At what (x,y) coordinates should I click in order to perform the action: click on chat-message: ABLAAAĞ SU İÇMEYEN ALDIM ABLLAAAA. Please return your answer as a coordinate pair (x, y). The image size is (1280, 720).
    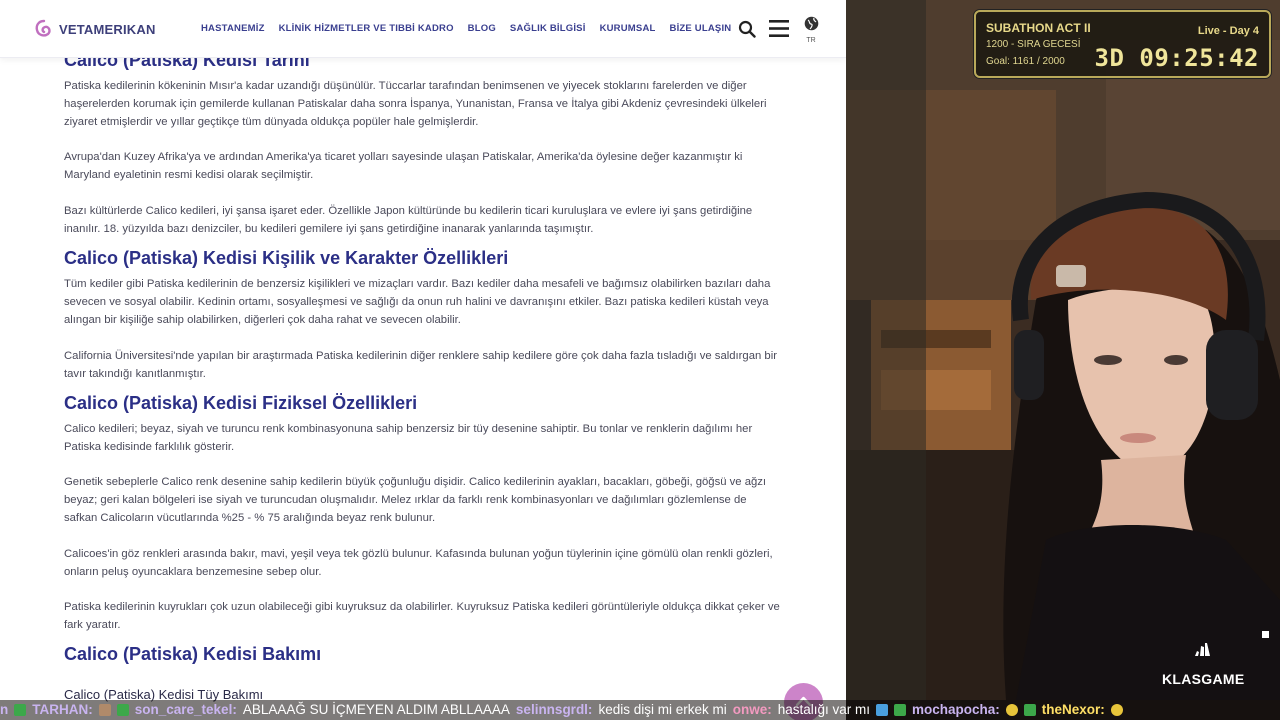
    Looking at the image, I should click on (376, 709).